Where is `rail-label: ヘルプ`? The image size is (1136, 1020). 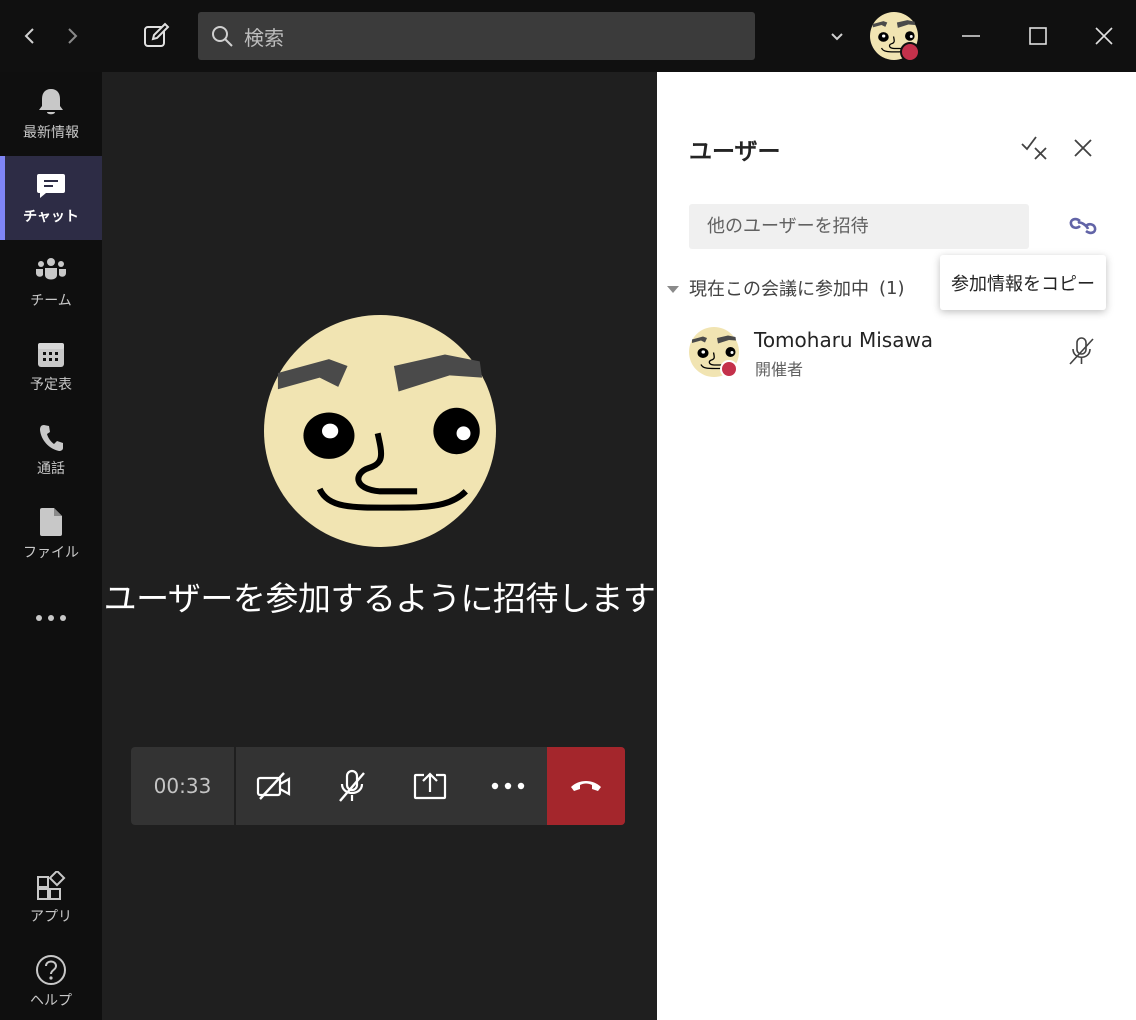
rail-label: ヘルプ is located at coordinates (51, 1001).